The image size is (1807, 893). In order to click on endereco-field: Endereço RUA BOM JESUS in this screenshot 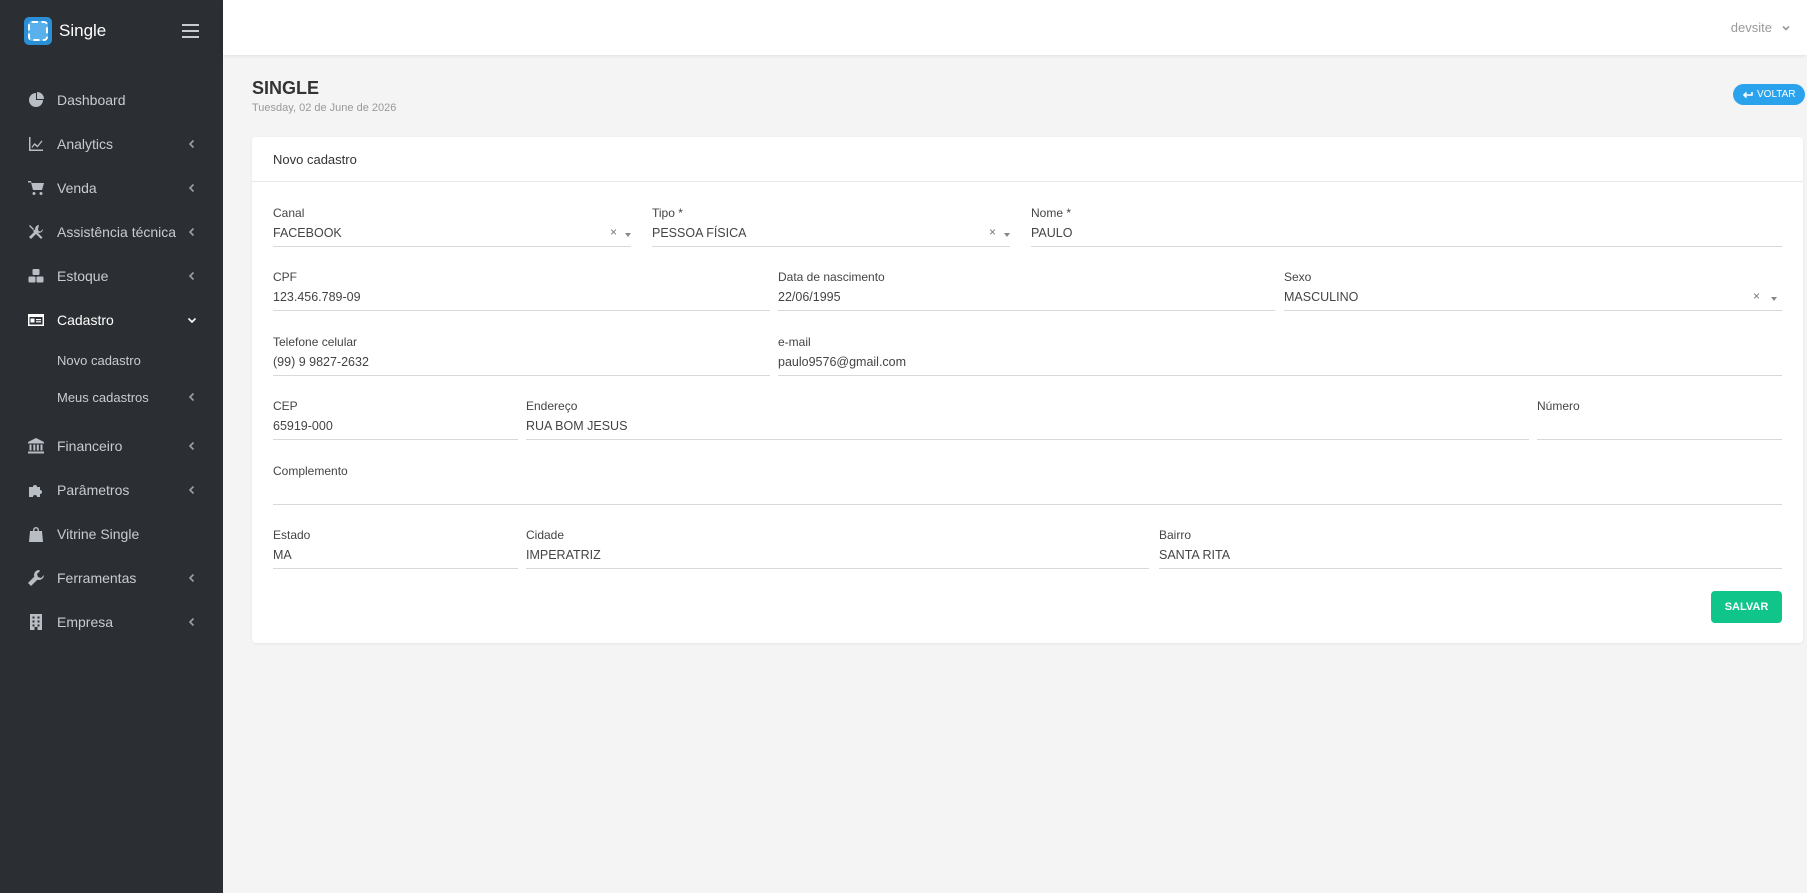, I will do `click(1027, 419)`.